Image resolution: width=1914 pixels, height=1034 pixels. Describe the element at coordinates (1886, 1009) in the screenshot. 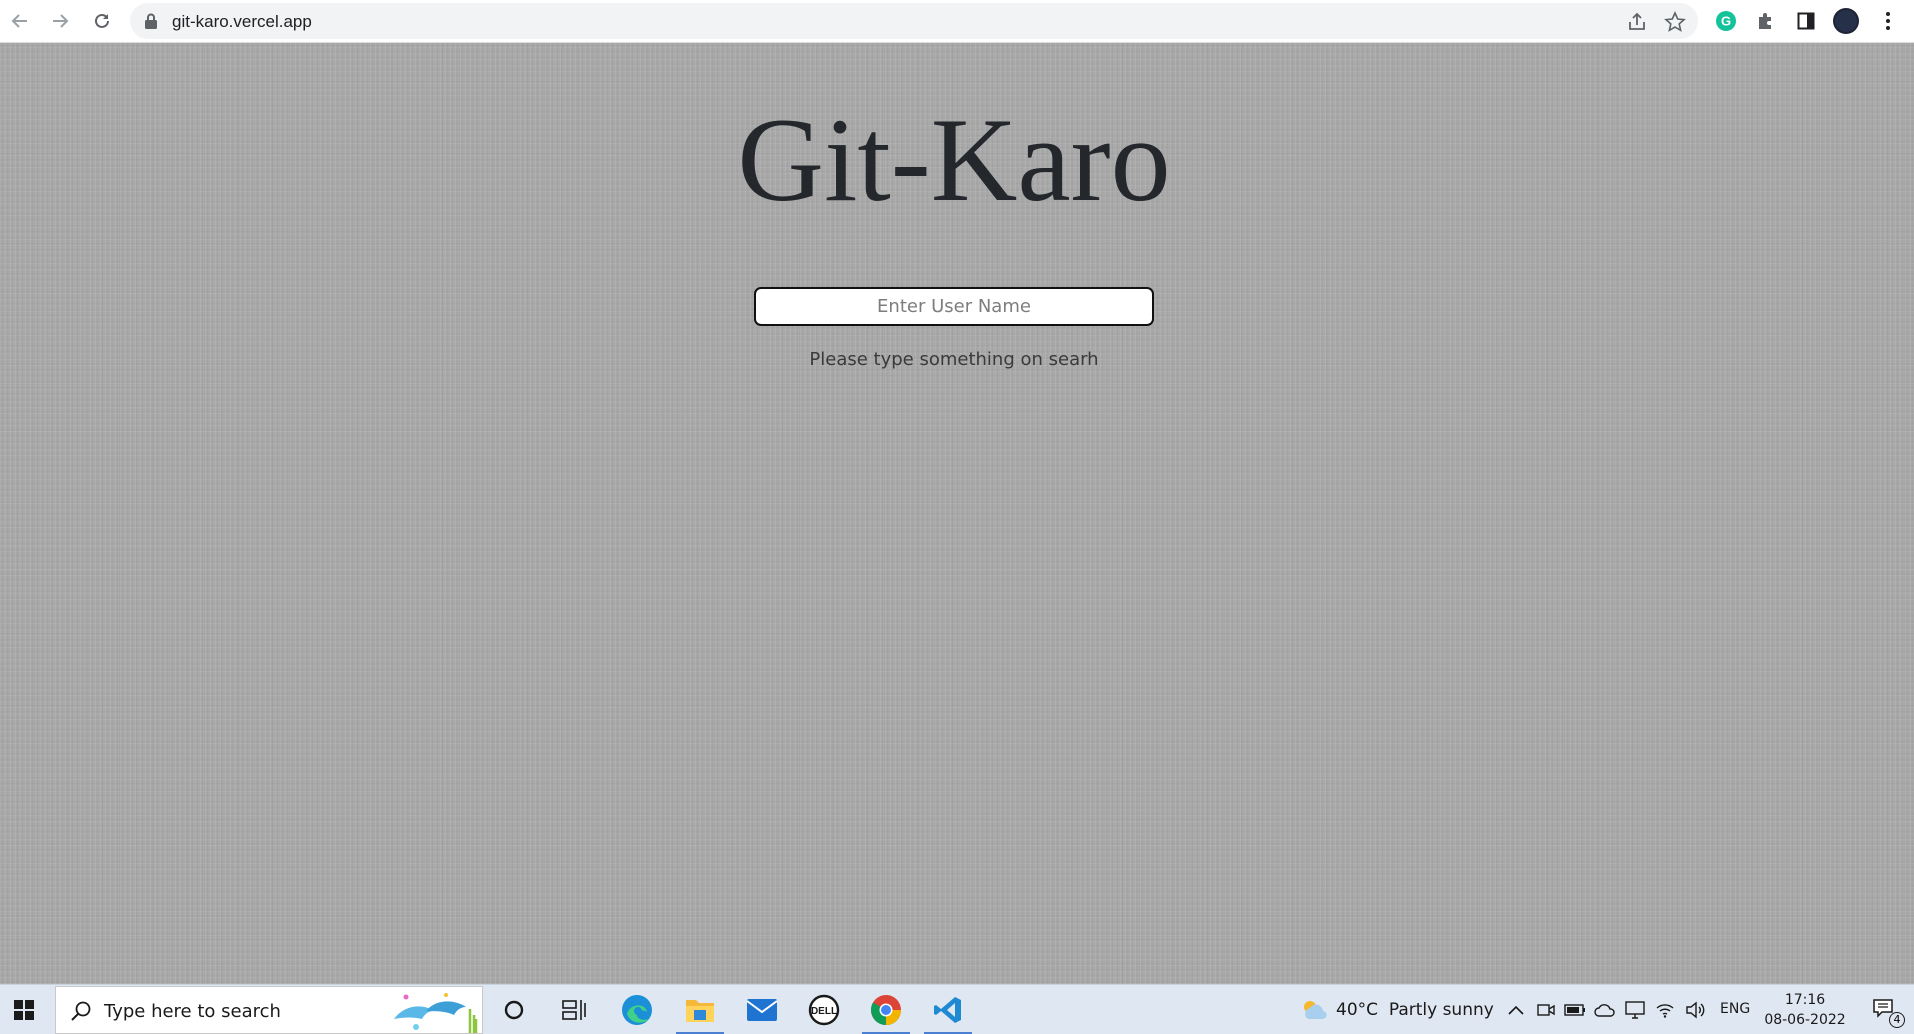

I see `action-center-button: 4` at that location.